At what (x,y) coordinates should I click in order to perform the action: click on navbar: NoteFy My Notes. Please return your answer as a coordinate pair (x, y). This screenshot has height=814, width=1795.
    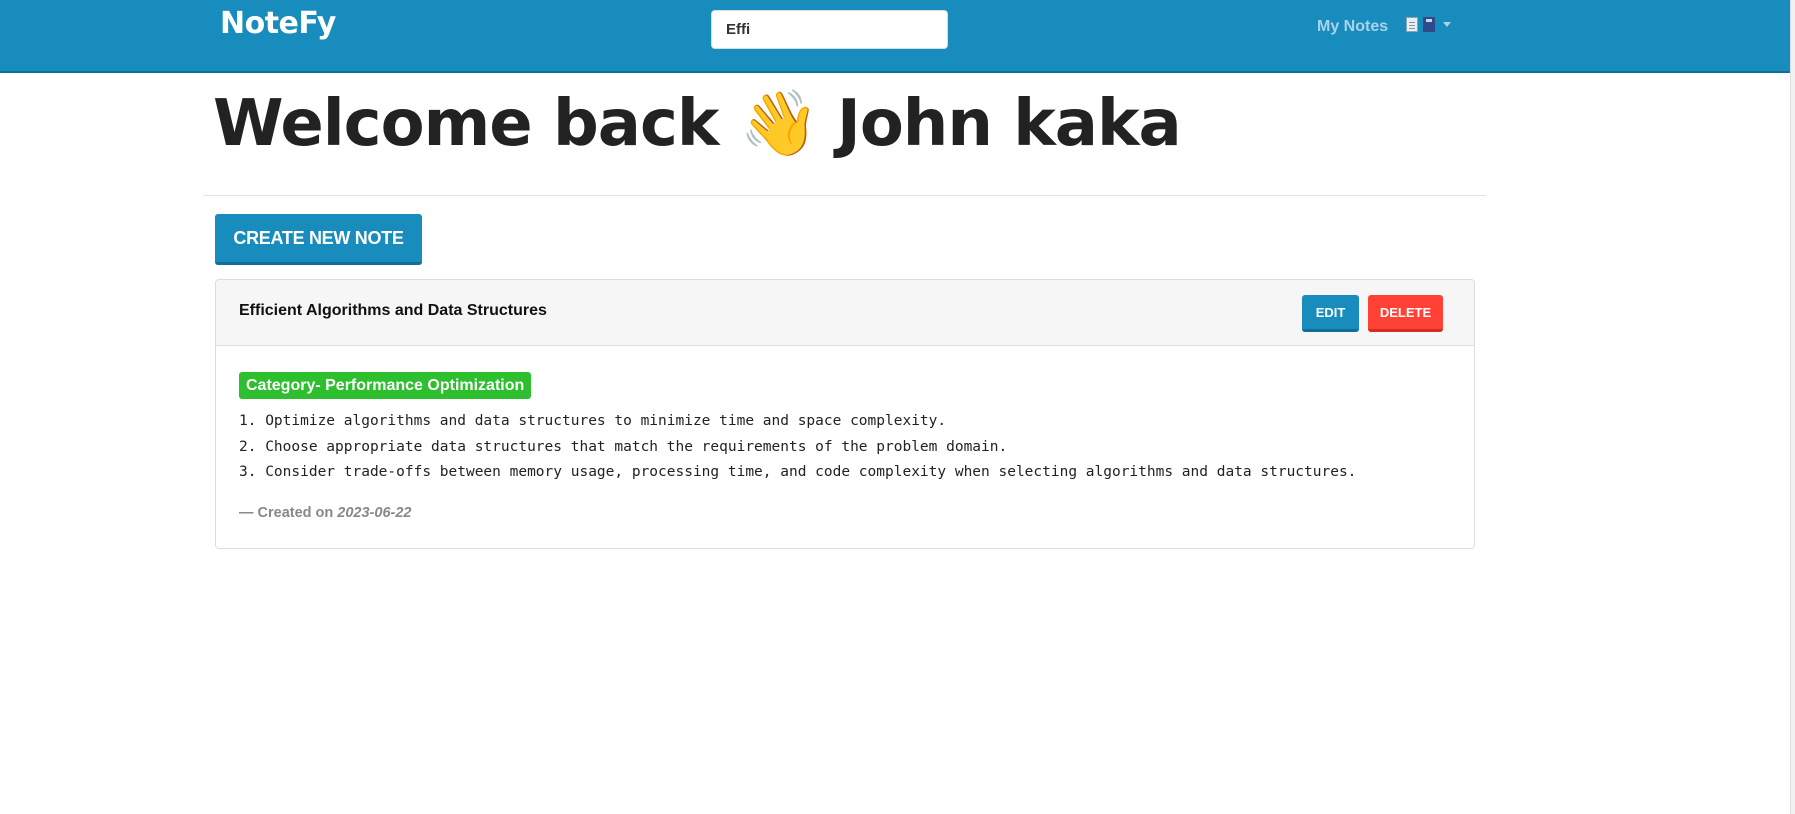
    Looking at the image, I should click on (895, 36).